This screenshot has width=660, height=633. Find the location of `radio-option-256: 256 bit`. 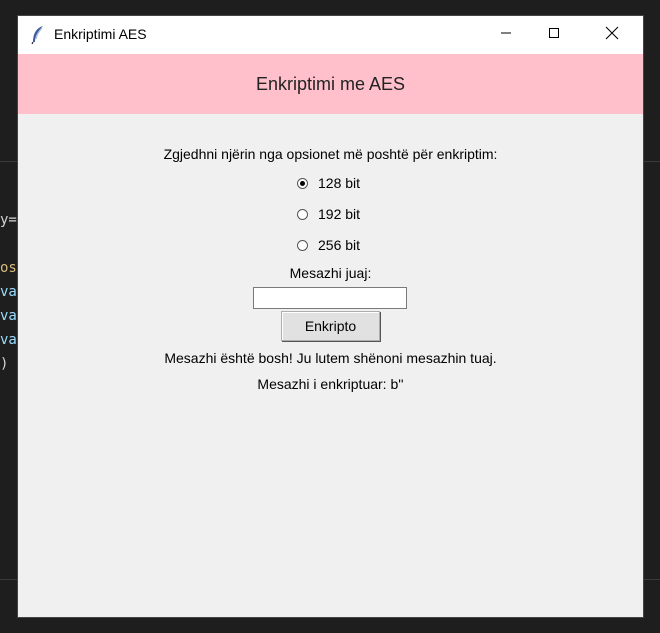

radio-option-256: 256 bit is located at coordinates (328, 245).